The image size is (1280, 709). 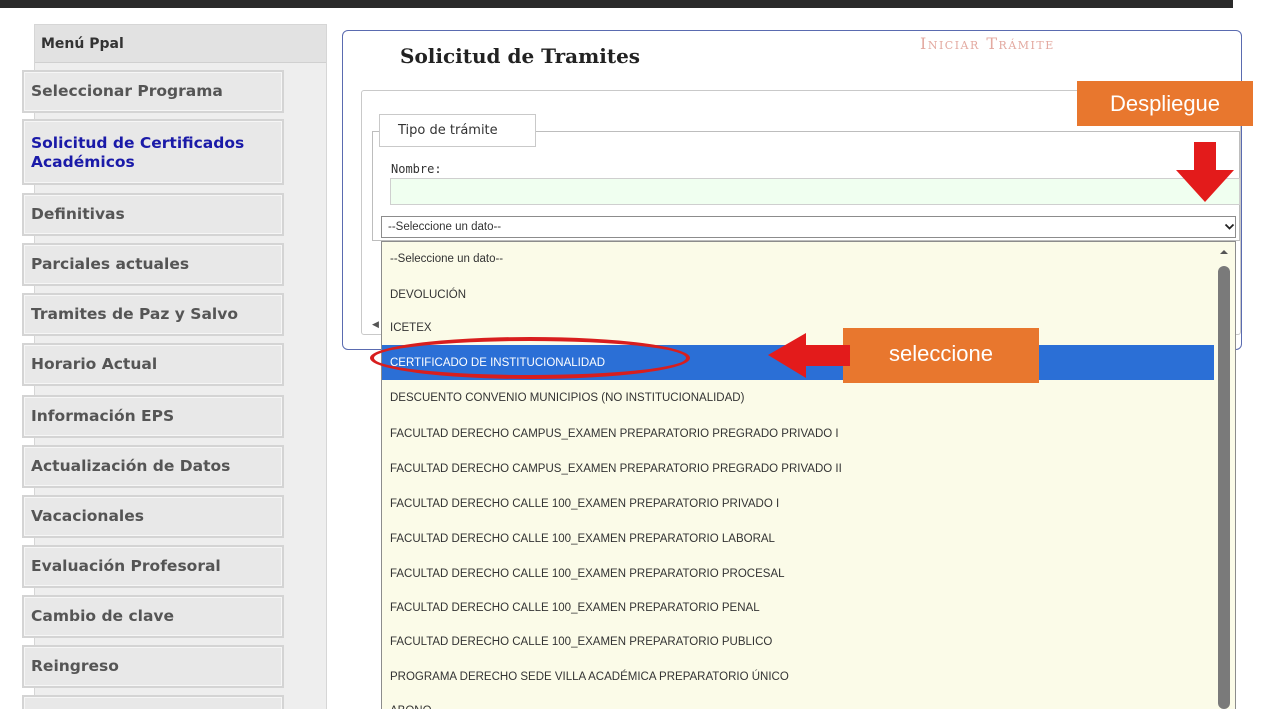 I want to click on chevron-down-icon, so click(x=1229, y=226).